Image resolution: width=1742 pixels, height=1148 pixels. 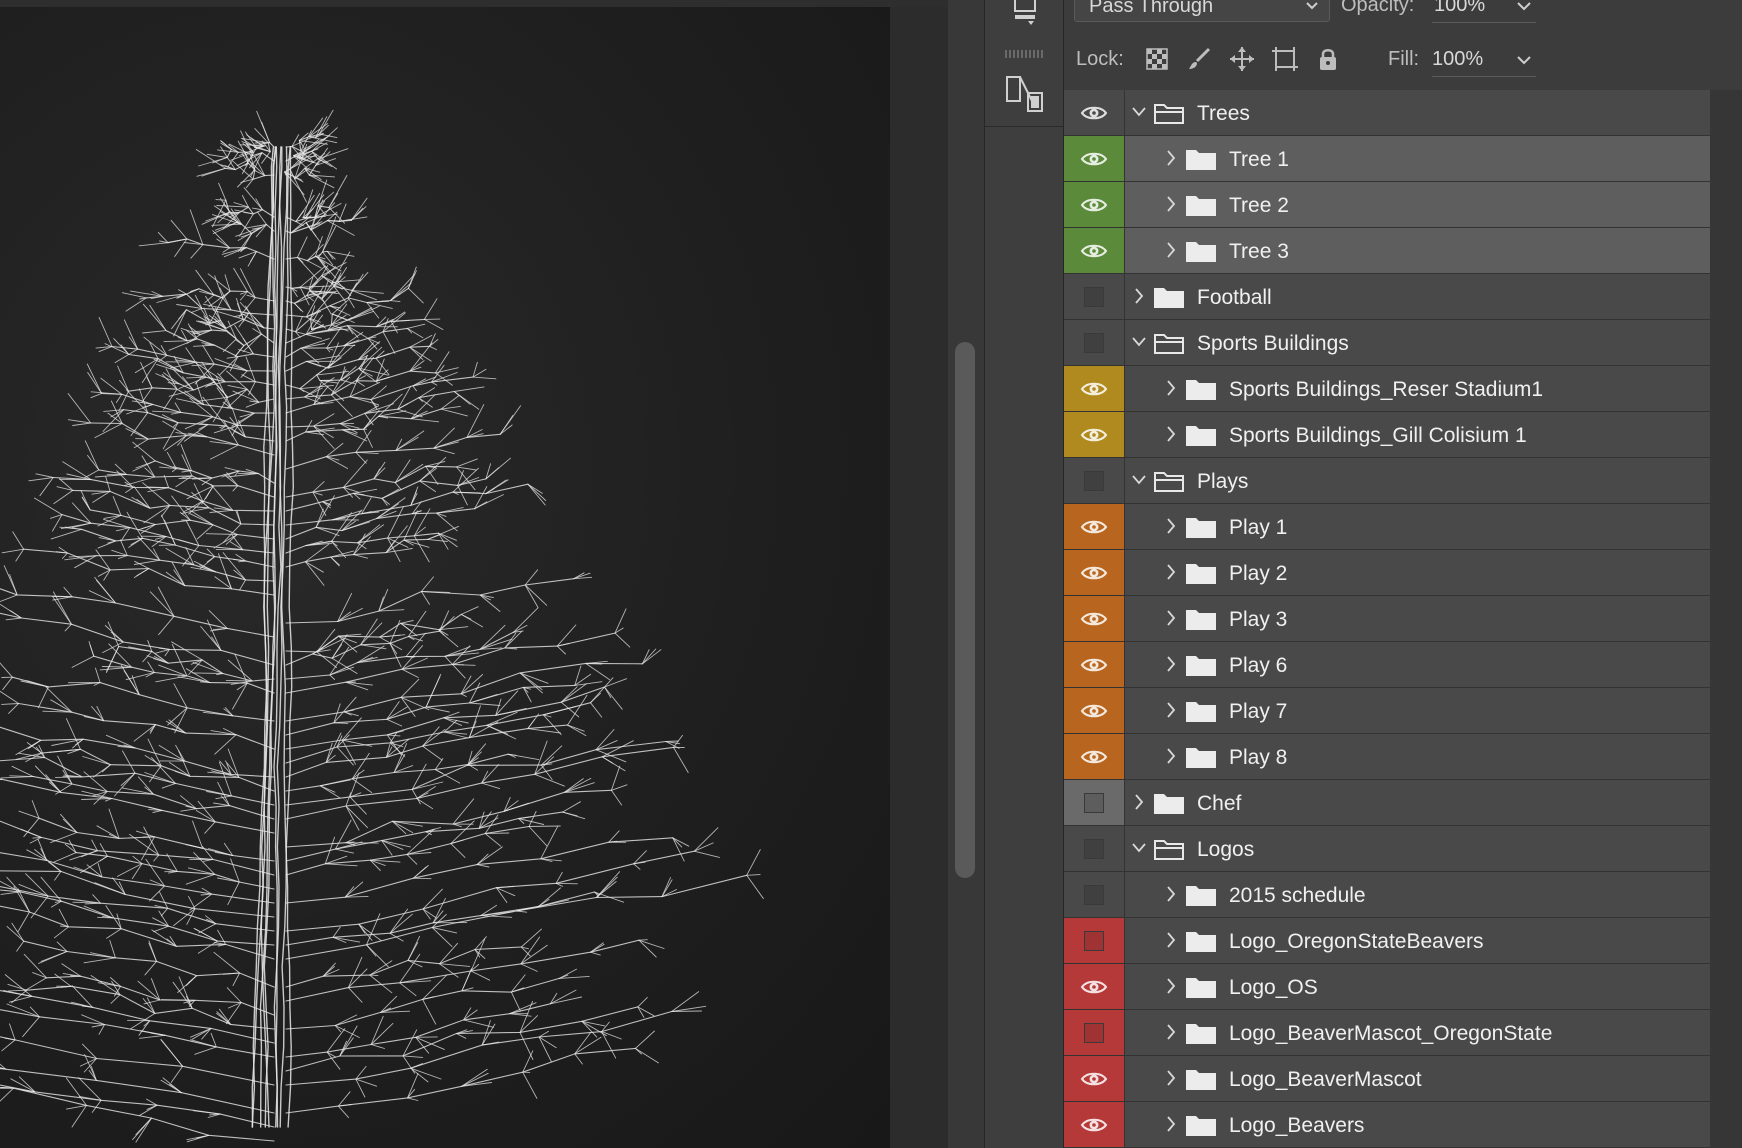 I want to click on layer-row: Play 7, so click(x=1387, y=711).